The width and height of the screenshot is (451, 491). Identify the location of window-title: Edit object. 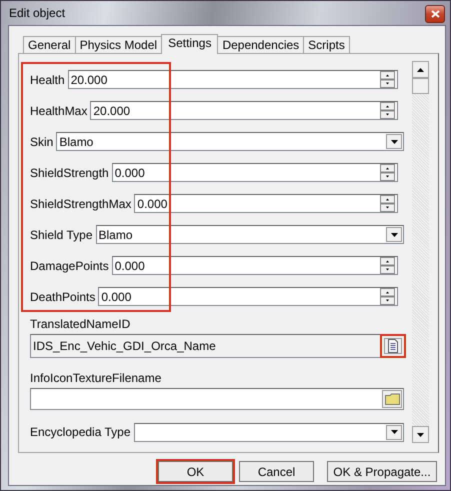
(37, 13).